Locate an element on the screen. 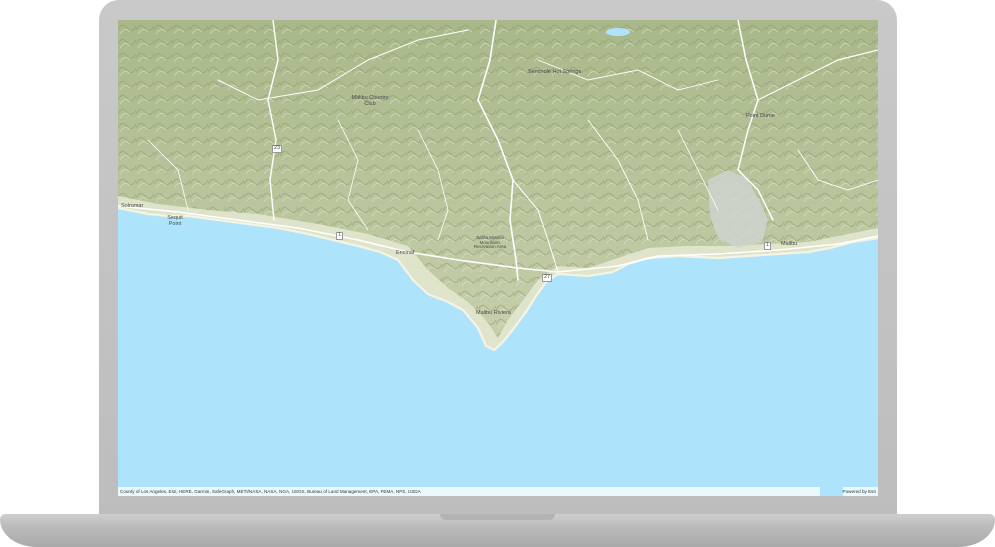 The height and width of the screenshot is (547, 995). place-label-point-dume: Point Dume is located at coordinates (760, 116).